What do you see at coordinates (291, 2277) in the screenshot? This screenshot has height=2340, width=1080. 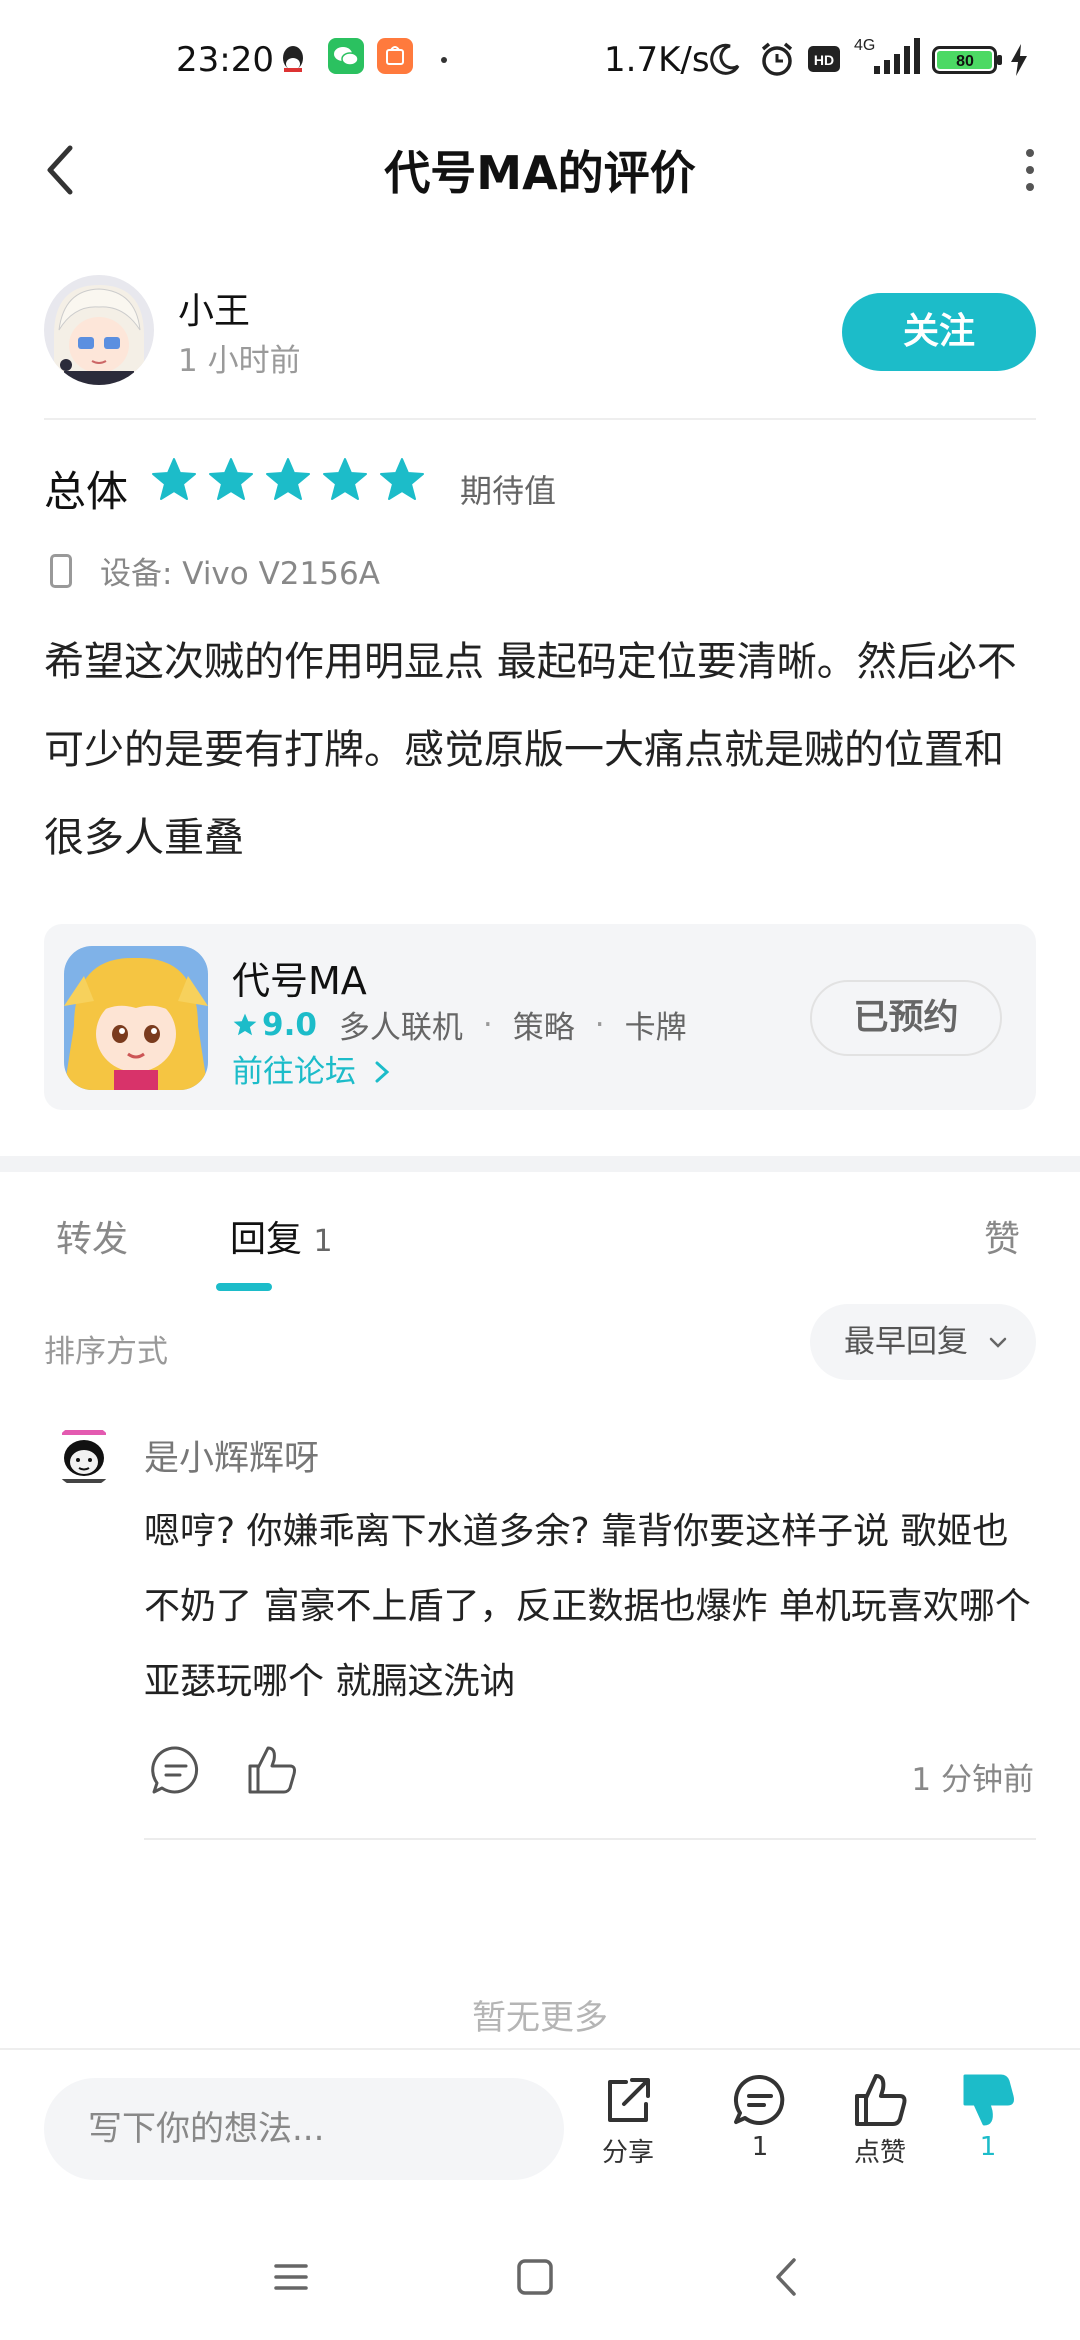 I see `menu-icon` at bounding box center [291, 2277].